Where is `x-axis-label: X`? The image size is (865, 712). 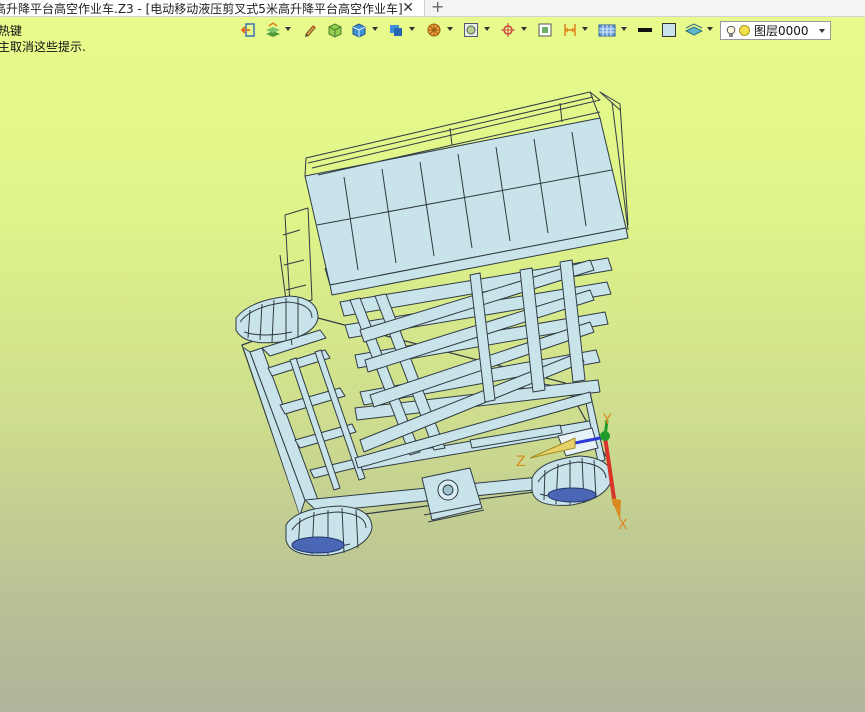 x-axis-label: X is located at coordinates (623, 525).